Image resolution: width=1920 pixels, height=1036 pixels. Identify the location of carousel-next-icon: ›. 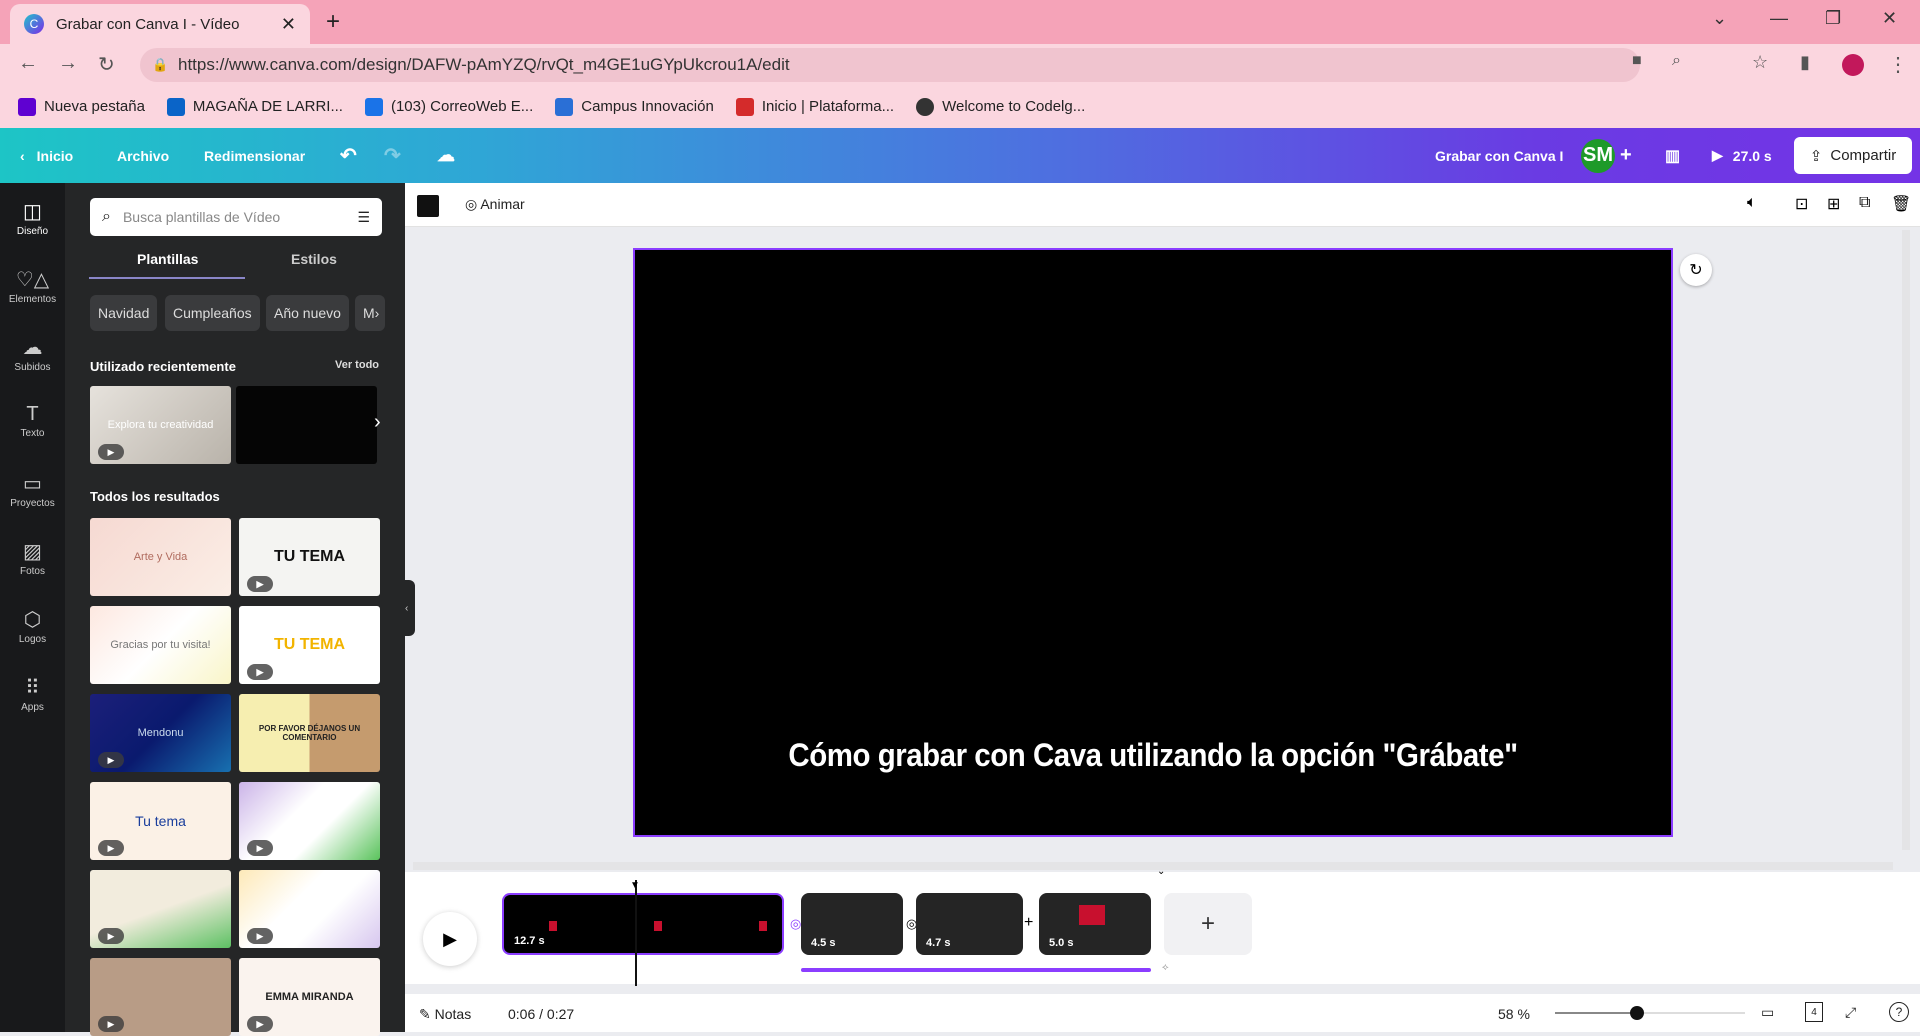
(377, 422).